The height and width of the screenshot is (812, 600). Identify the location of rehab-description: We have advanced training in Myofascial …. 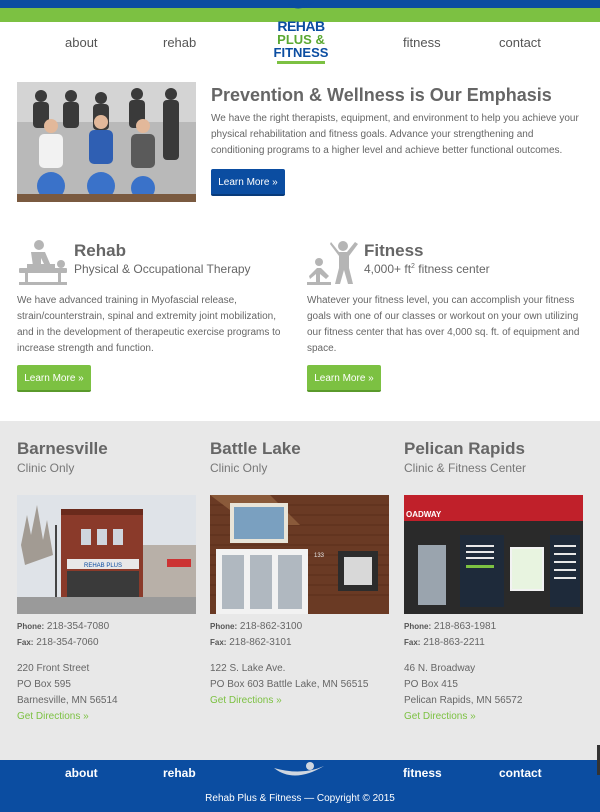
(149, 324).